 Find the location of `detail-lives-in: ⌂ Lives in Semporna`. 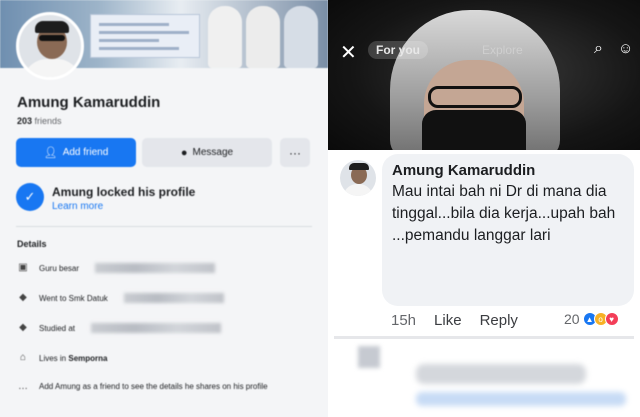

detail-lives-in: ⌂ Lives in Semporna is located at coordinates (62, 358).